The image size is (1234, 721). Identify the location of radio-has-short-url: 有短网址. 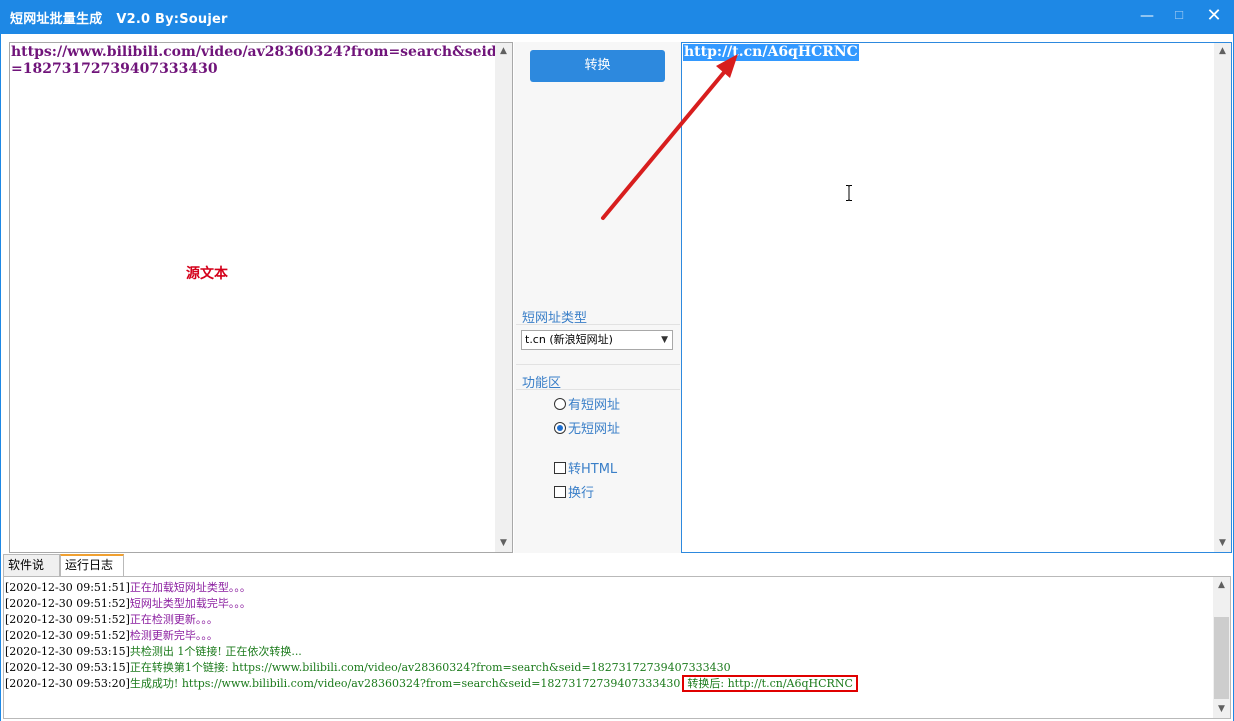
(587, 406).